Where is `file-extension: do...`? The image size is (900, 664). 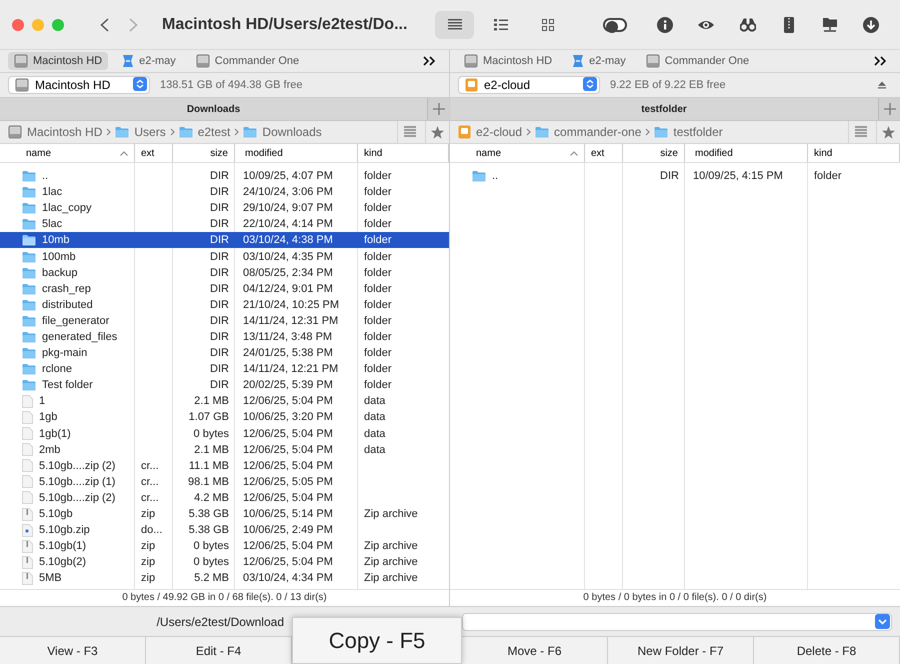
file-extension: do... is located at coordinates (151, 530).